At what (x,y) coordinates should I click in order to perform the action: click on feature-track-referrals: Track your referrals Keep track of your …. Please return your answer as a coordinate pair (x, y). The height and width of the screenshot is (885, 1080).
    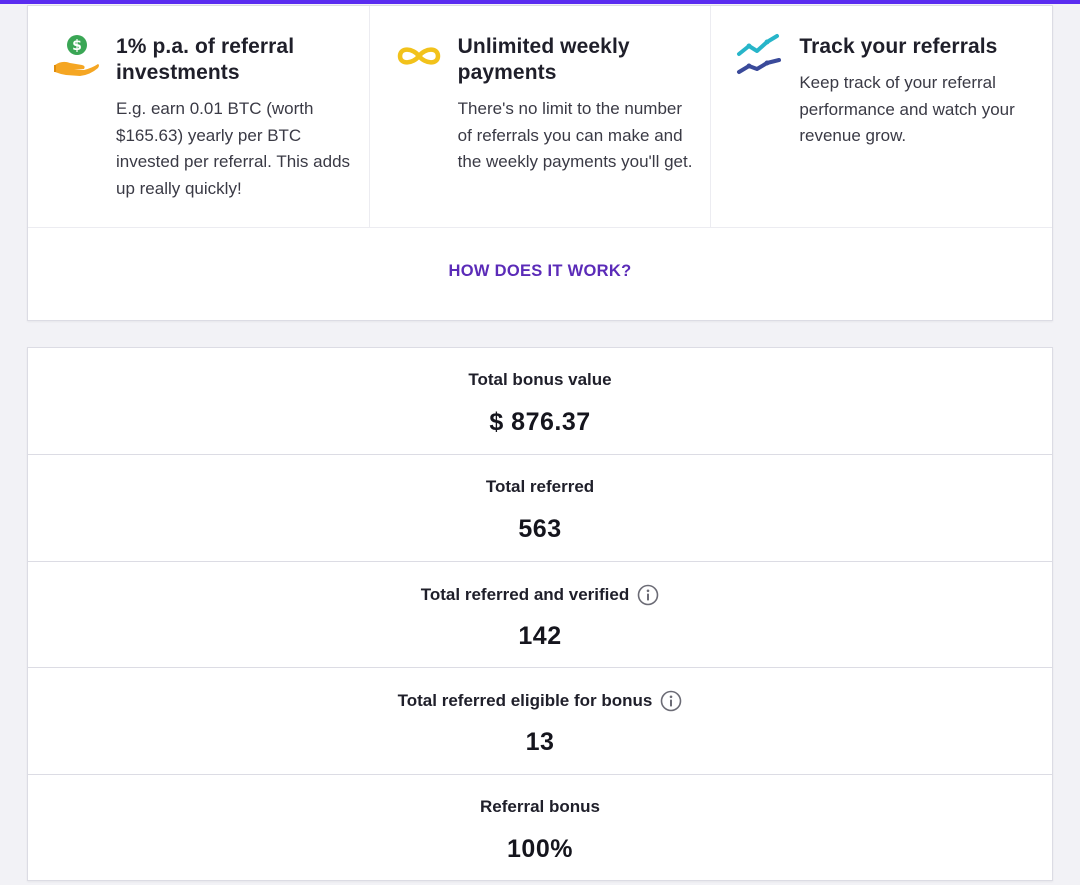
    Looking at the image, I should click on (881, 116).